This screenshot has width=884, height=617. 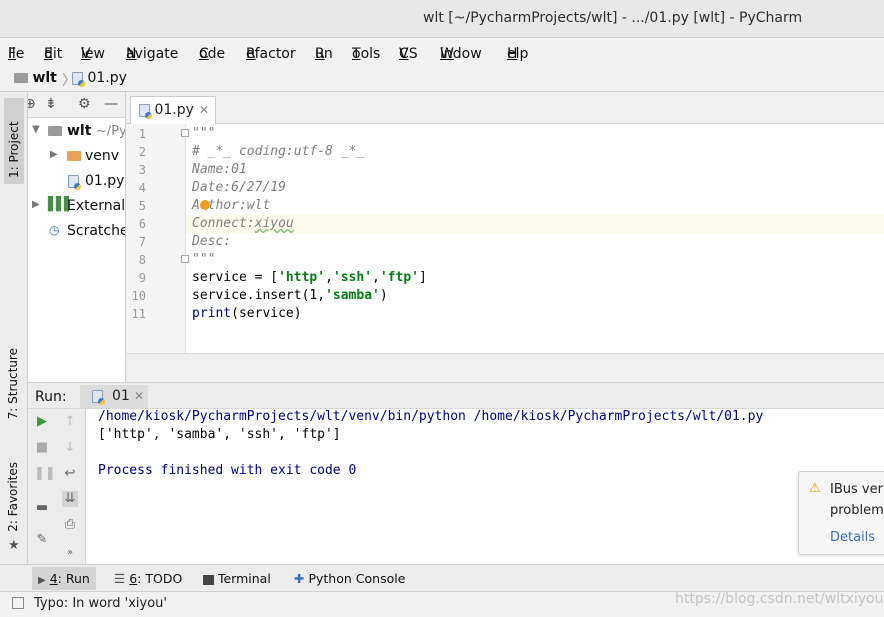 What do you see at coordinates (442, 78) in the screenshot?
I see `navigation-bar: wlt 〉 01.py` at bounding box center [442, 78].